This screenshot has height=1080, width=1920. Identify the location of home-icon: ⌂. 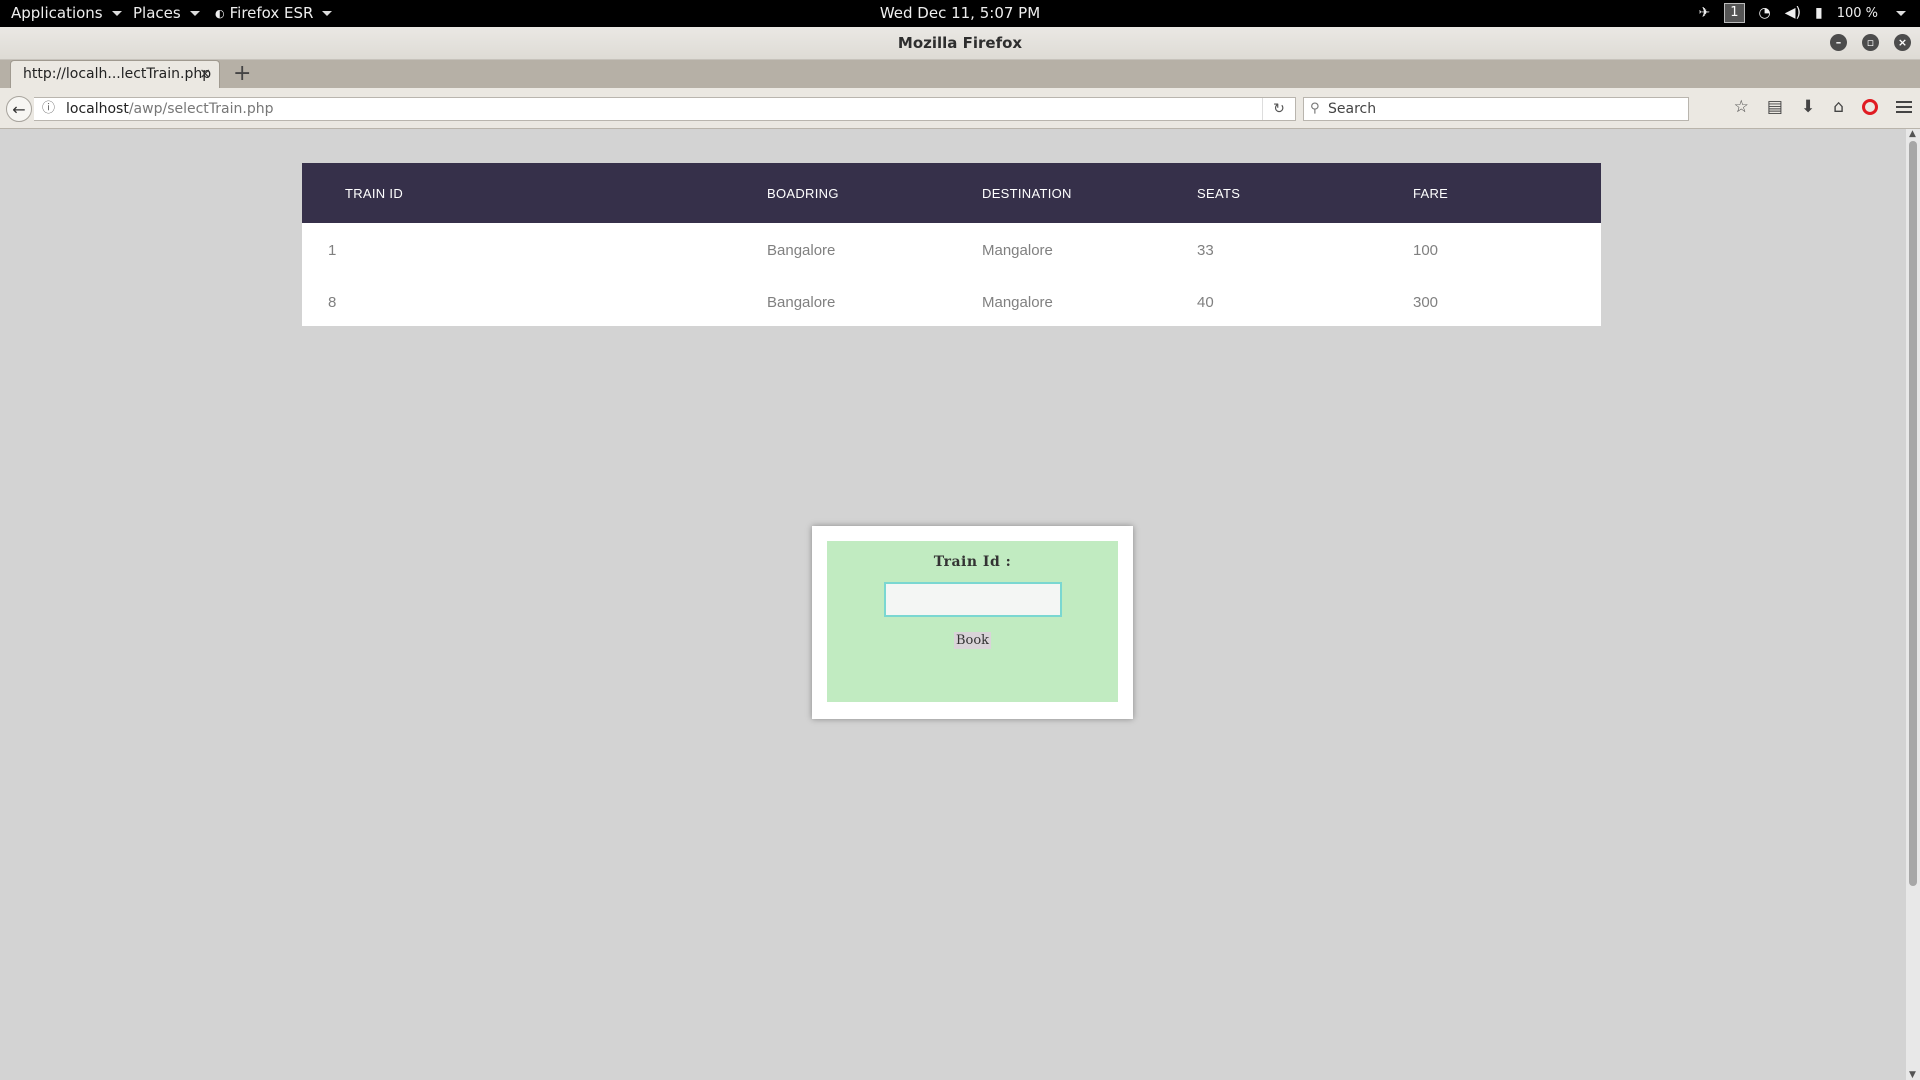
(1838, 107).